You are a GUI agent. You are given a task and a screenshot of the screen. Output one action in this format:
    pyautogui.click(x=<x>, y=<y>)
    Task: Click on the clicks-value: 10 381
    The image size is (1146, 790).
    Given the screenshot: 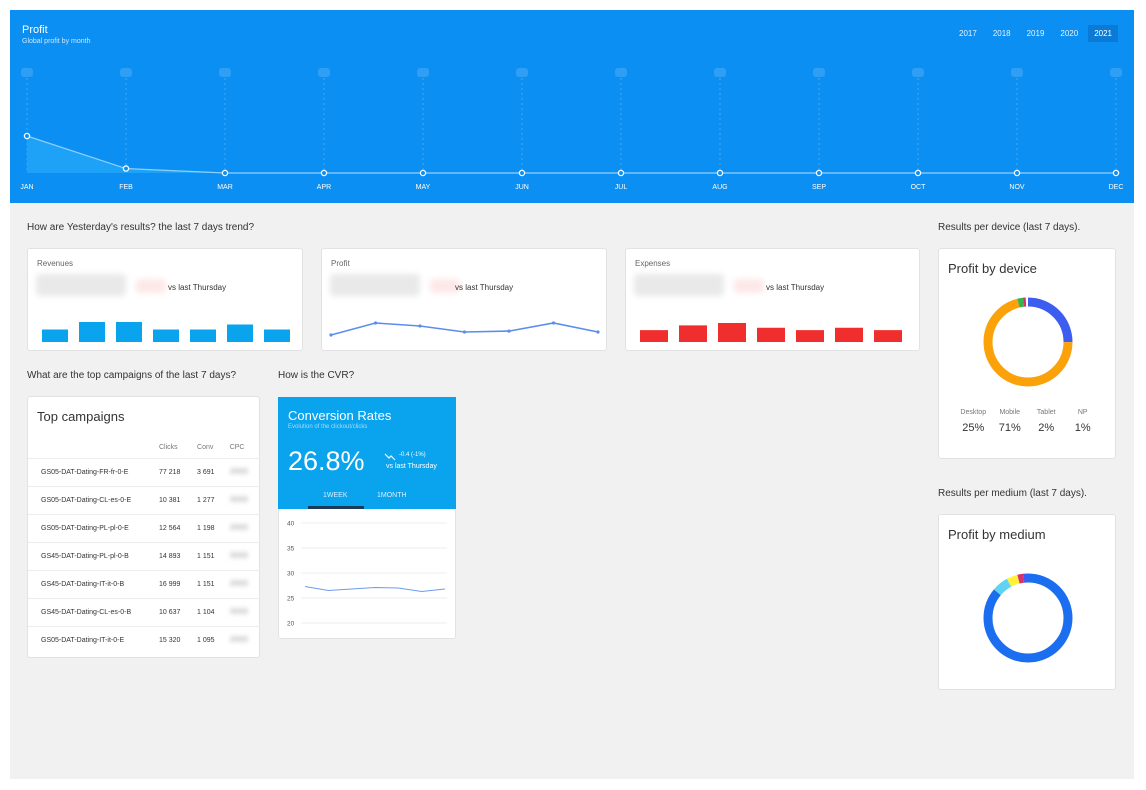 What is the action you would take?
    pyautogui.click(x=175, y=499)
    